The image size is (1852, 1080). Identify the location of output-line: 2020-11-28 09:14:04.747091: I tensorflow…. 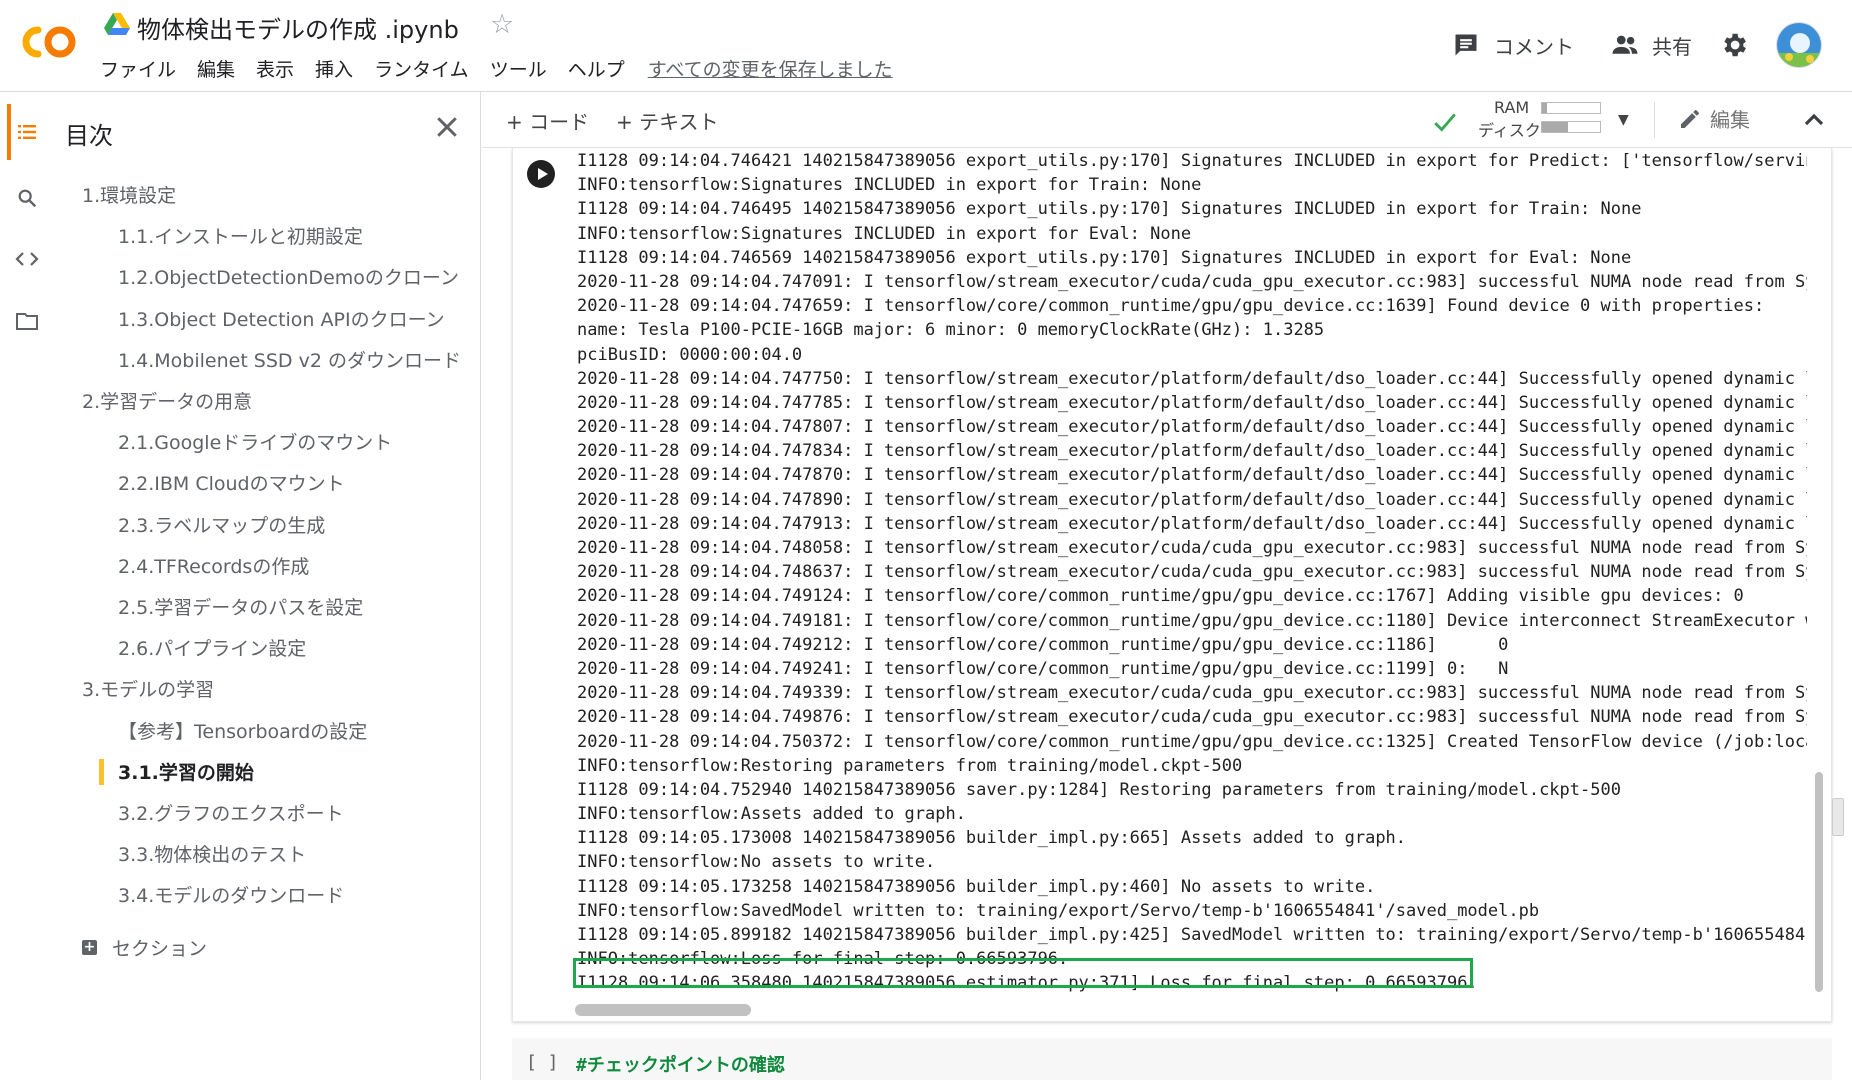
(1192, 281).